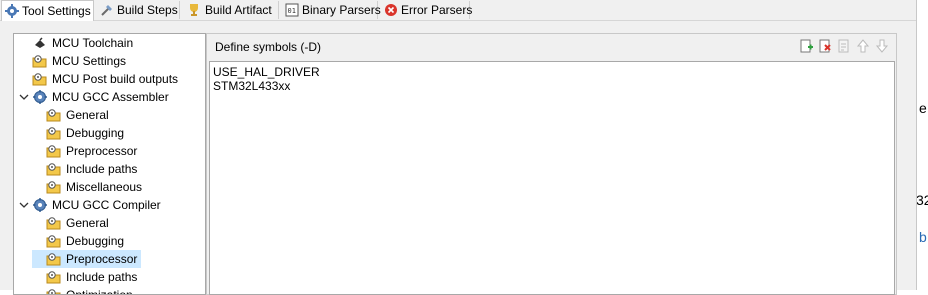 Image resolution: width=928 pixels, height=295 pixels. I want to click on tree-item: Optimization, so click(82, 290).